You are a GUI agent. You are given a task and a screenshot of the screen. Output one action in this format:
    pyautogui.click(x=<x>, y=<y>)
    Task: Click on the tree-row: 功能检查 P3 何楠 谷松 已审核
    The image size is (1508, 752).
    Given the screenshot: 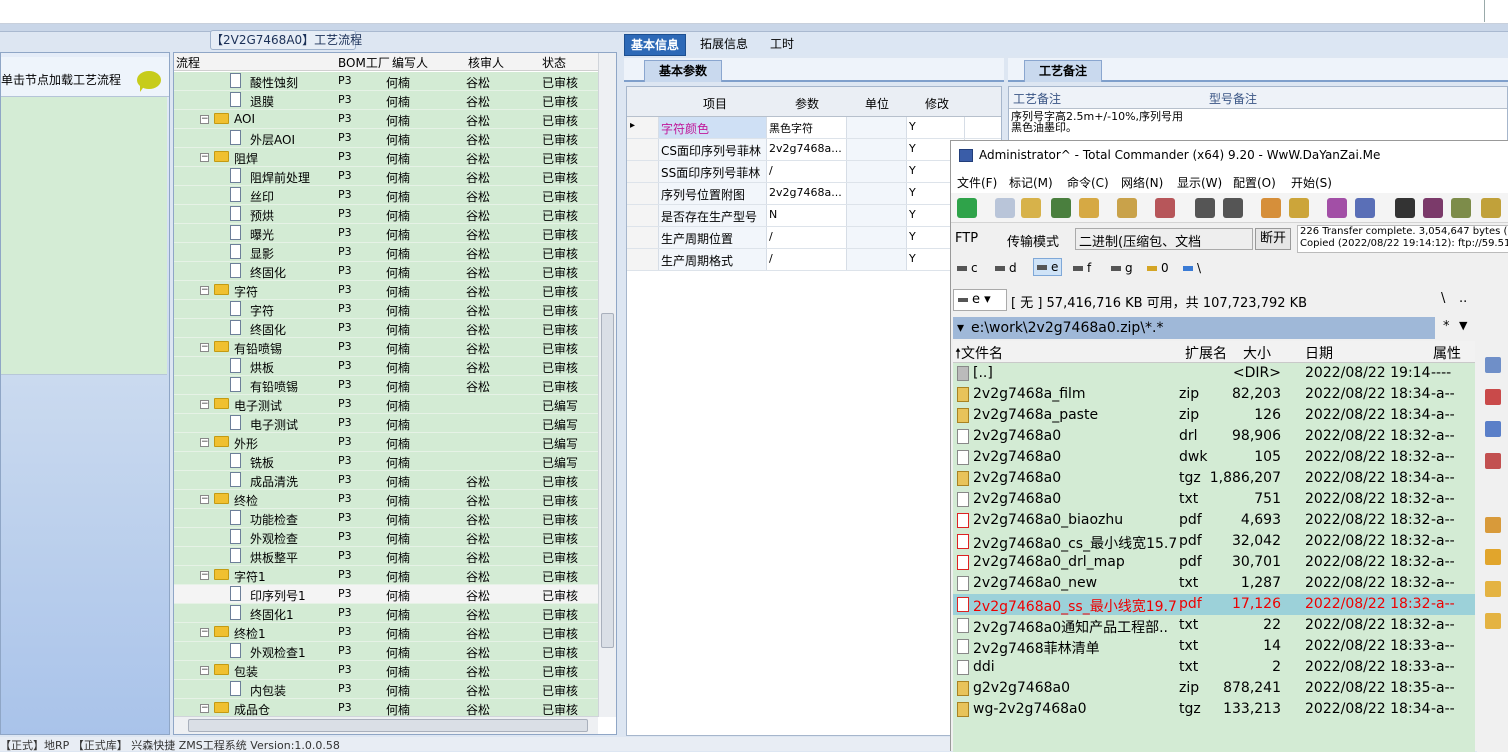 What is the action you would take?
    pyautogui.click(x=386, y=518)
    